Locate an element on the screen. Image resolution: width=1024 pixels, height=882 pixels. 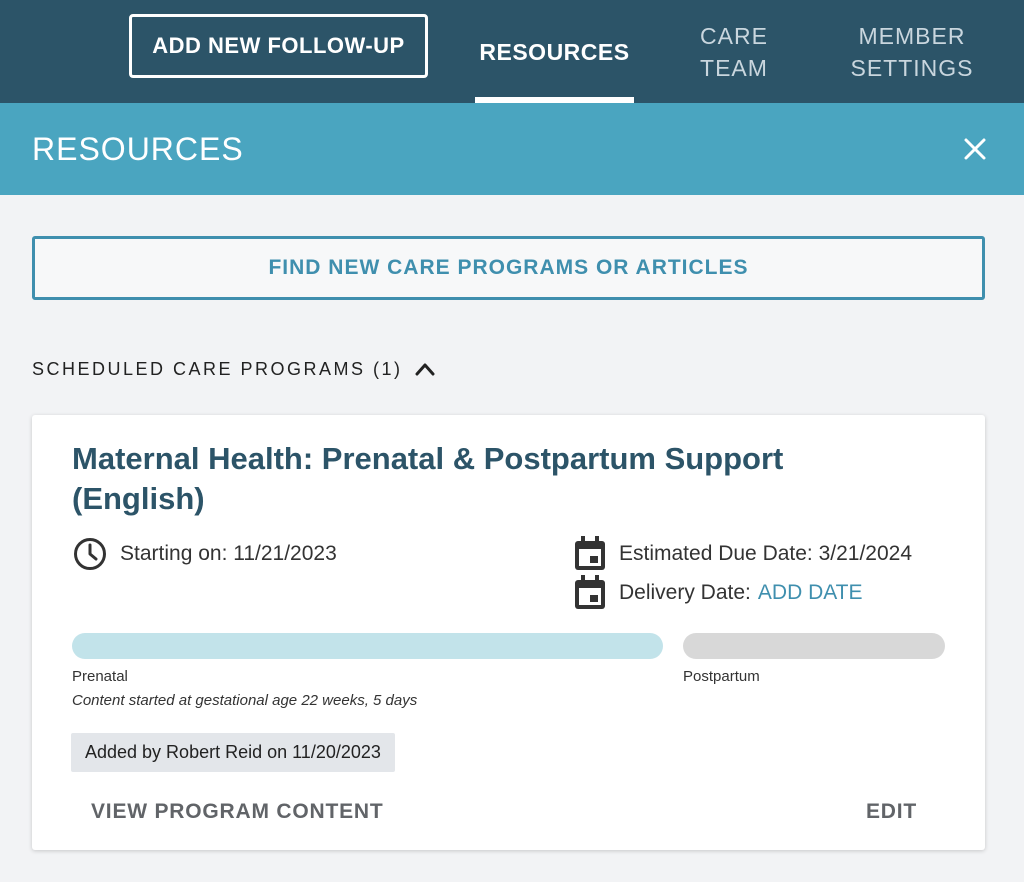
due-date-text: Estimated Due Date: 3/21/2024 is located at coordinates (766, 553).